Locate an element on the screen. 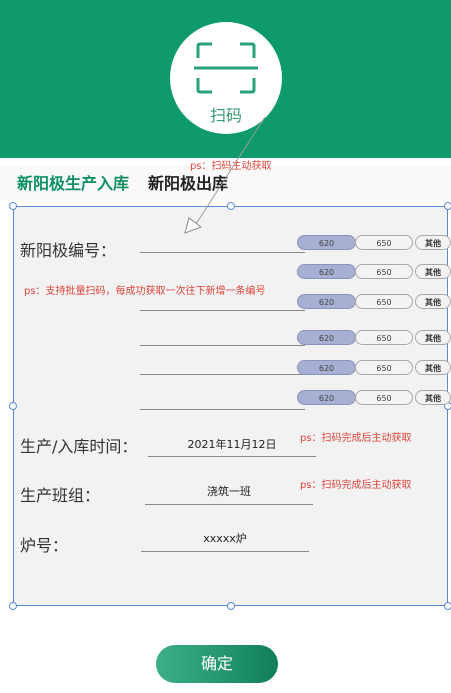 Image resolution: width=451 pixels, height=693 pixels. annotation-arrow is located at coordinates (225, 175).